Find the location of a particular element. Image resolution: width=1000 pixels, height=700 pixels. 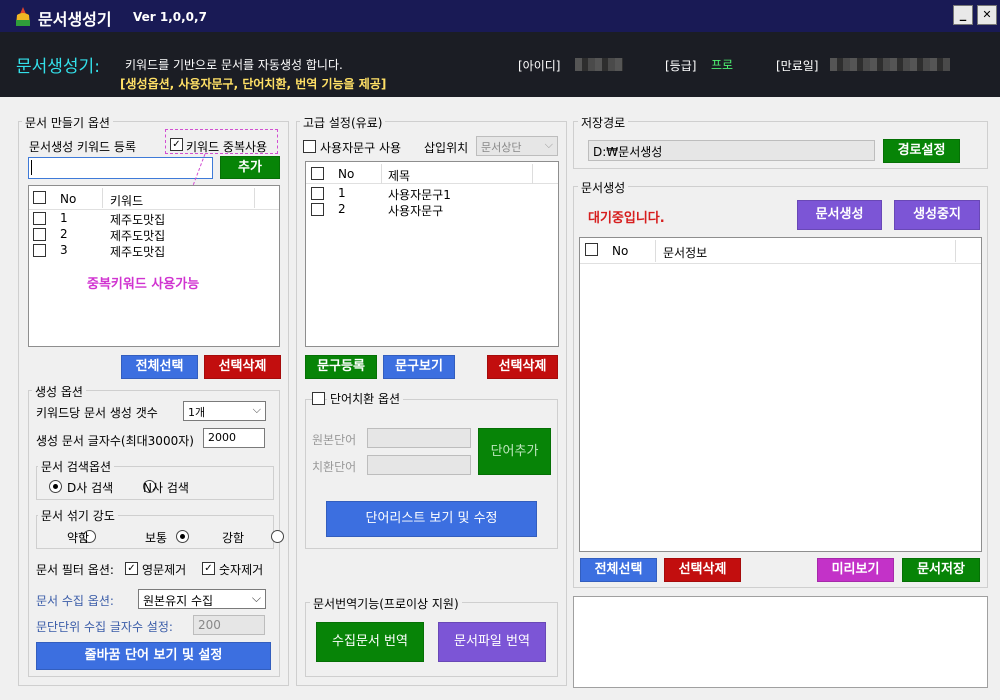

translate-collected-button: 수집문서 번역 is located at coordinates (370, 642).